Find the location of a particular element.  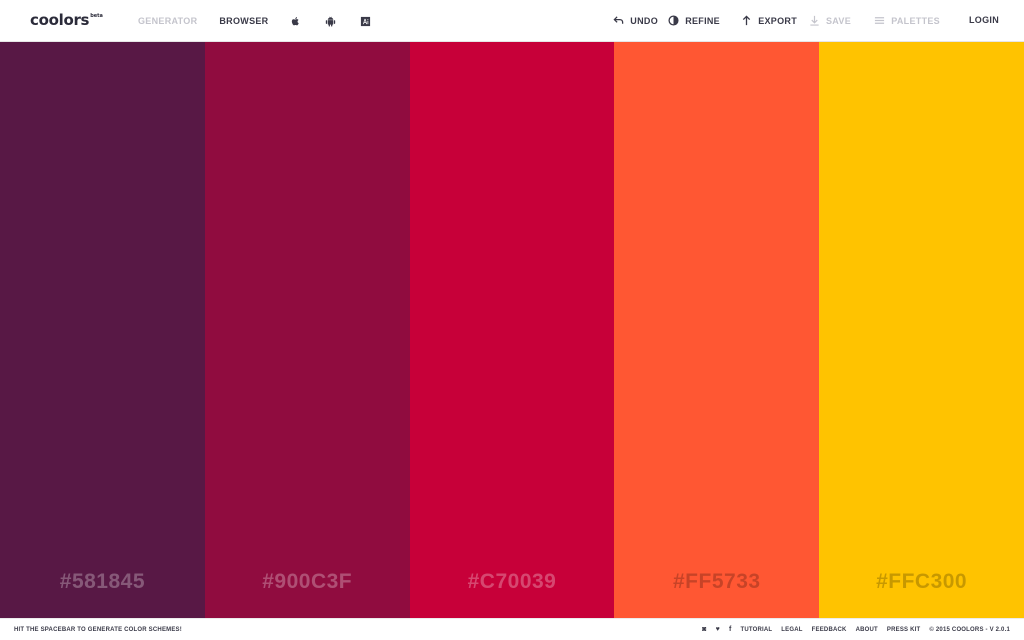

refine-icon is located at coordinates (673, 20).